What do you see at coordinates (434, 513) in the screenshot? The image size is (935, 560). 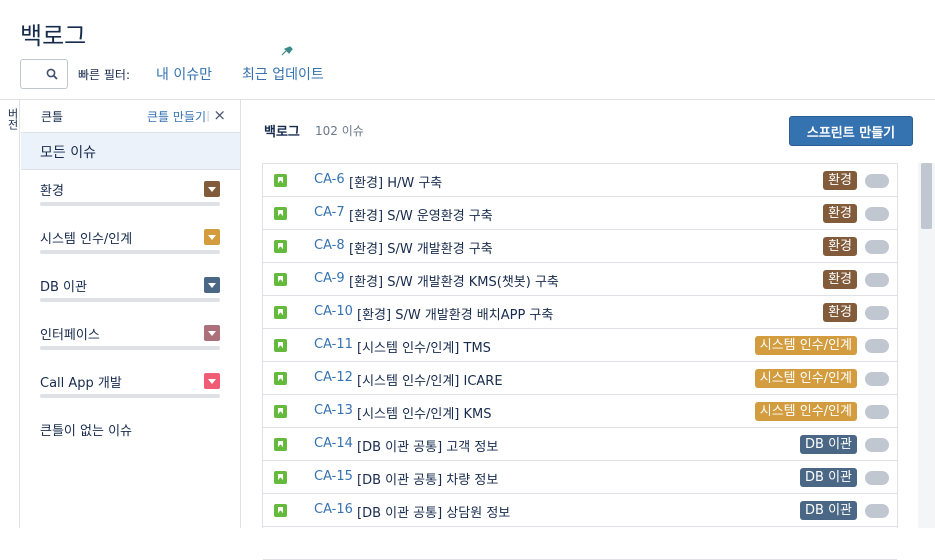 I see `issue-summary: [DB 이관 공통] 상담원 정보` at bounding box center [434, 513].